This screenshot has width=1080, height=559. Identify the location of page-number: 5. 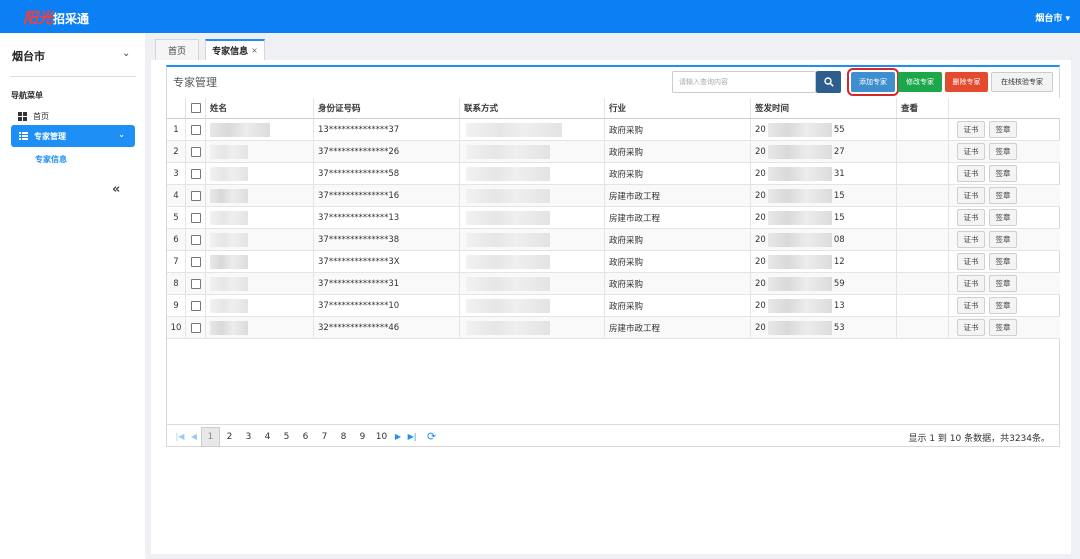
(286, 437).